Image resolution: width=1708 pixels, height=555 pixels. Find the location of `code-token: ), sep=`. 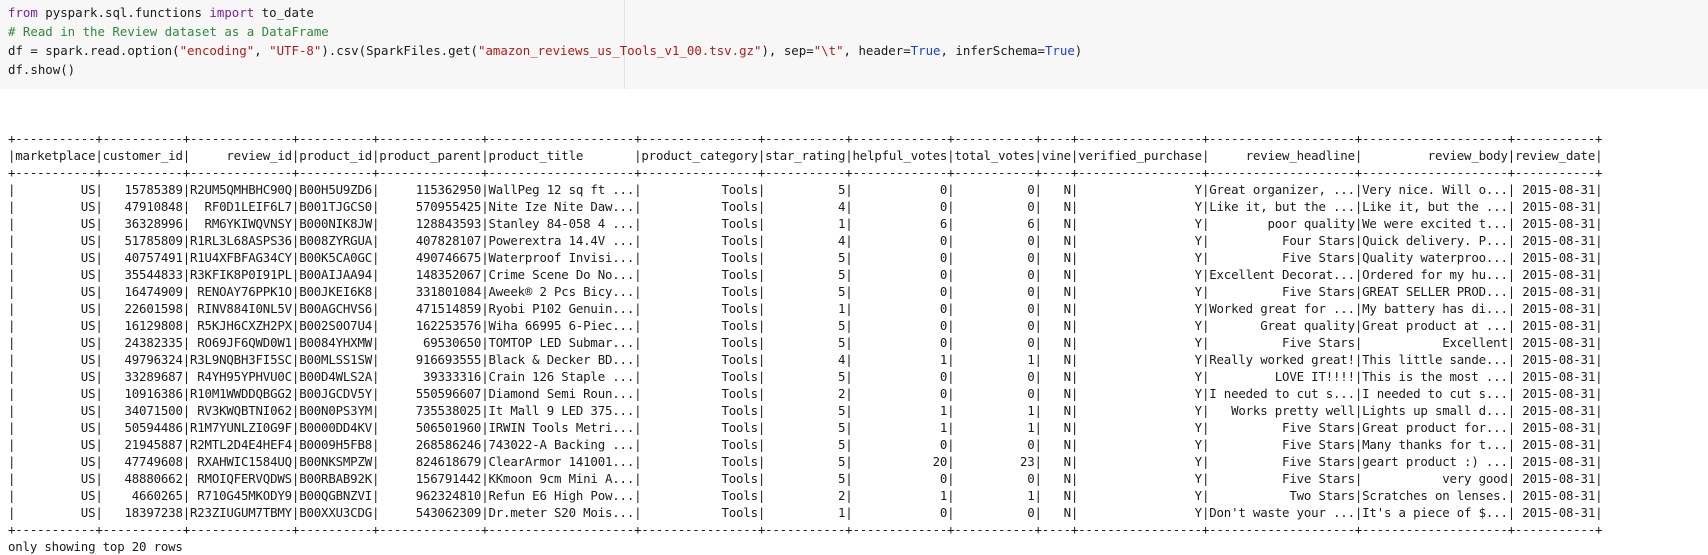

code-token: ), sep= is located at coordinates (787, 50).